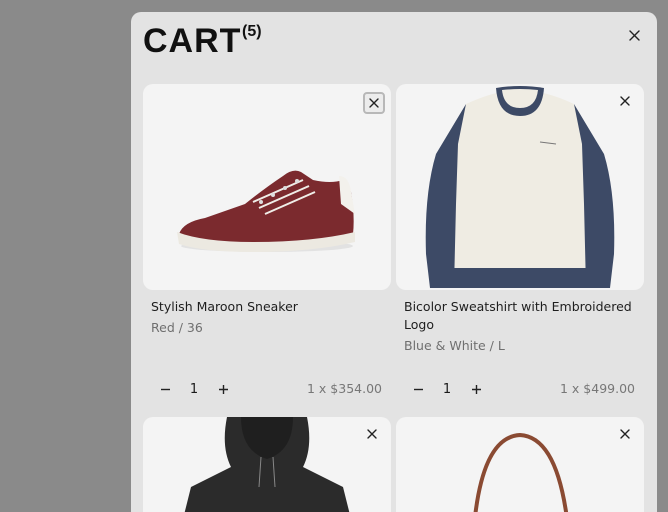 This screenshot has width=668, height=512. I want to click on hoodie-image, so click(267, 464).